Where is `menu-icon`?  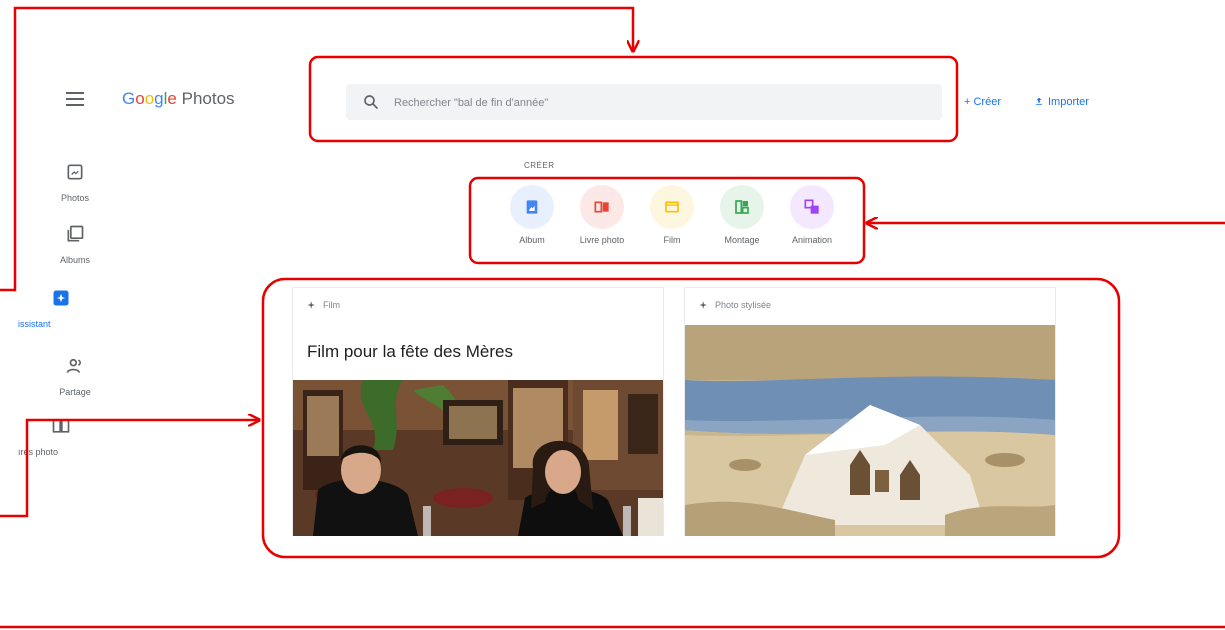
menu-icon is located at coordinates (75, 99).